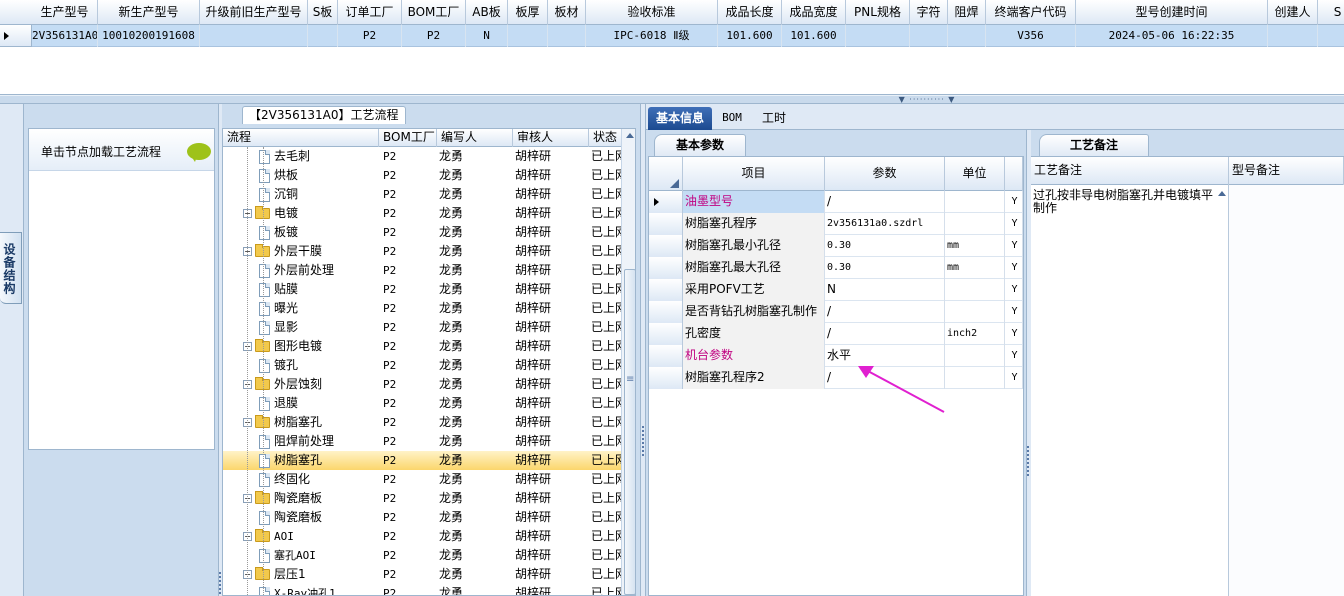  Describe the element at coordinates (885, 224) in the screenshot. I see `param-value: 2v356131a0.szdrl` at that location.